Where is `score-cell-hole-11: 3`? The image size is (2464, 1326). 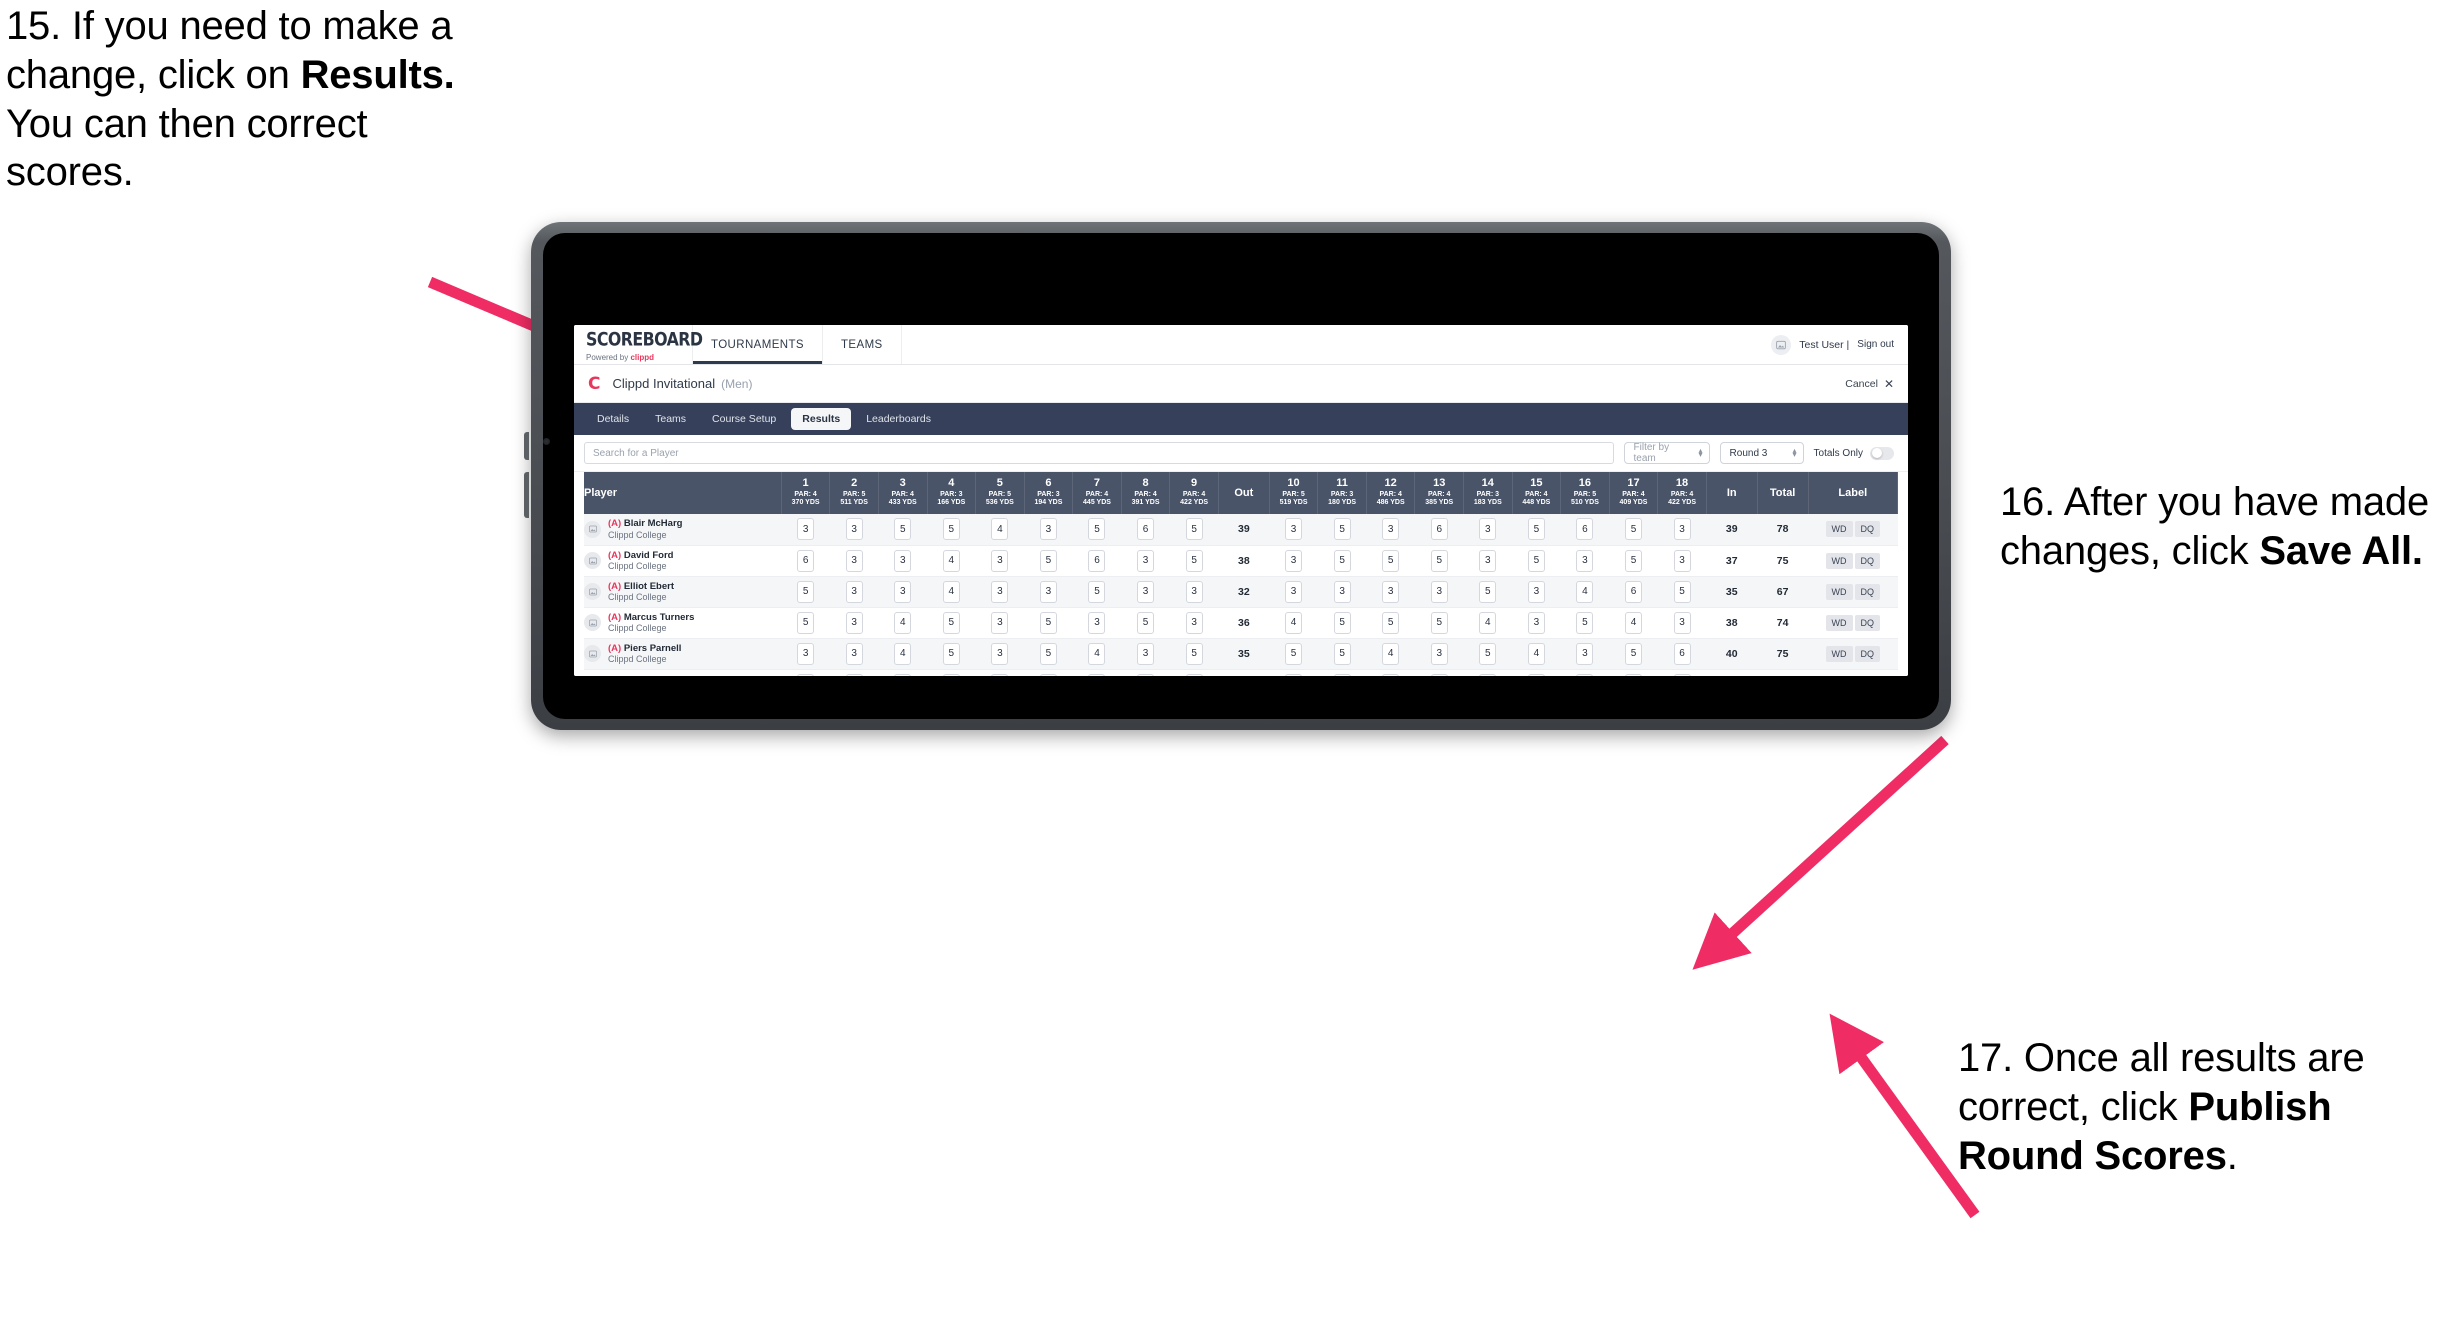 score-cell-hole-11: 3 is located at coordinates (1342, 672).